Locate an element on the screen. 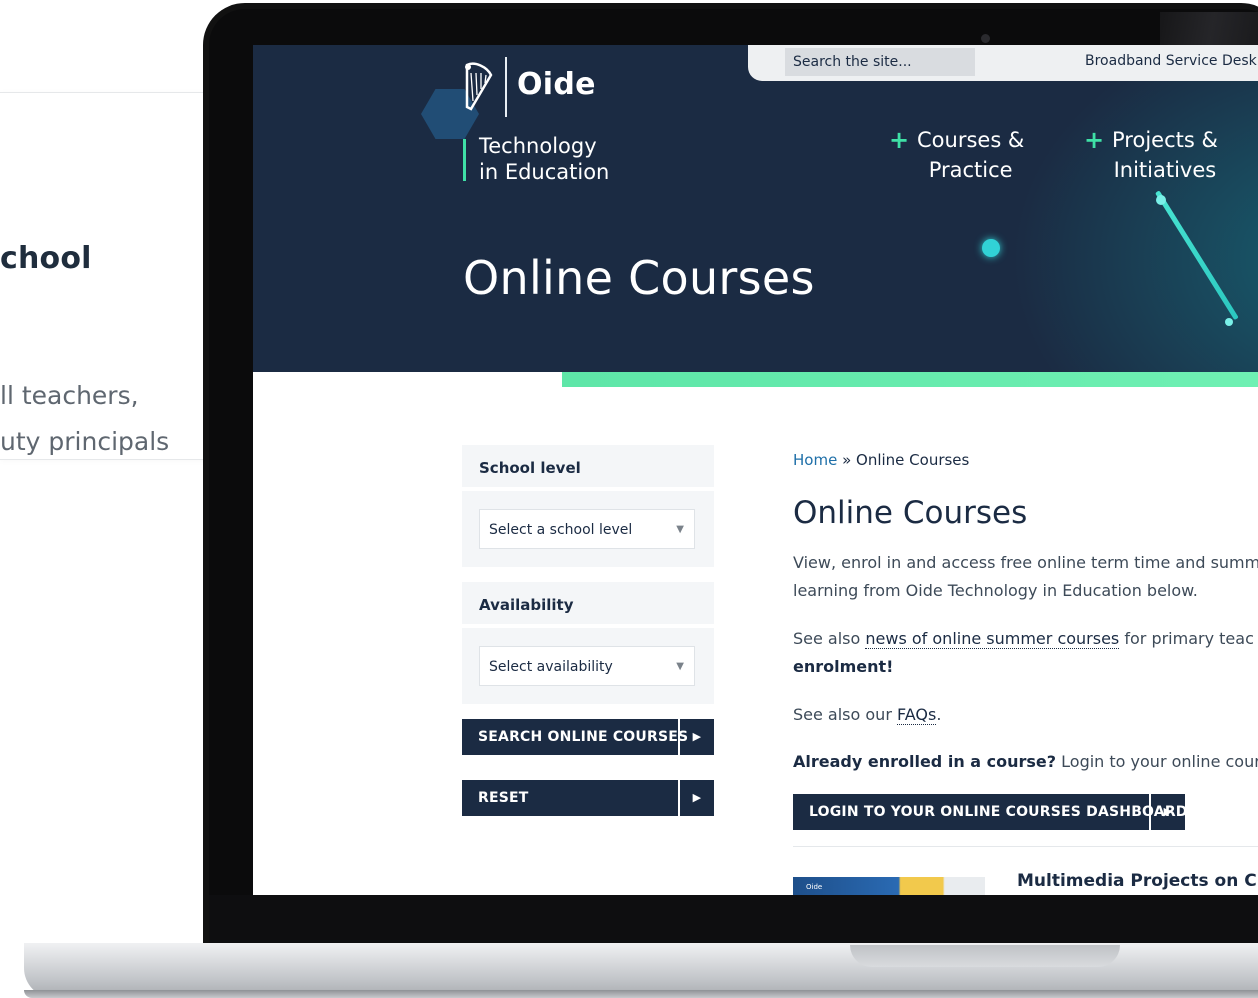 The height and width of the screenshot is (998, 1258). enrolment-text: enrolment! is located at coordinates (843, 666).